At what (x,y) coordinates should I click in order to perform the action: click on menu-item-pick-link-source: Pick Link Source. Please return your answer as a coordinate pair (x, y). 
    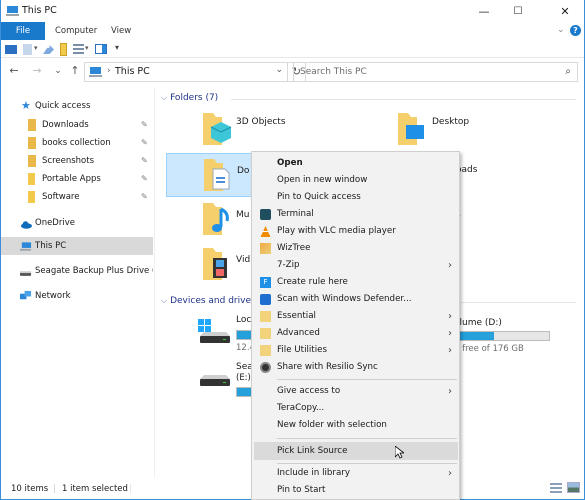
    Looking at the image, I should click on (356, 451).